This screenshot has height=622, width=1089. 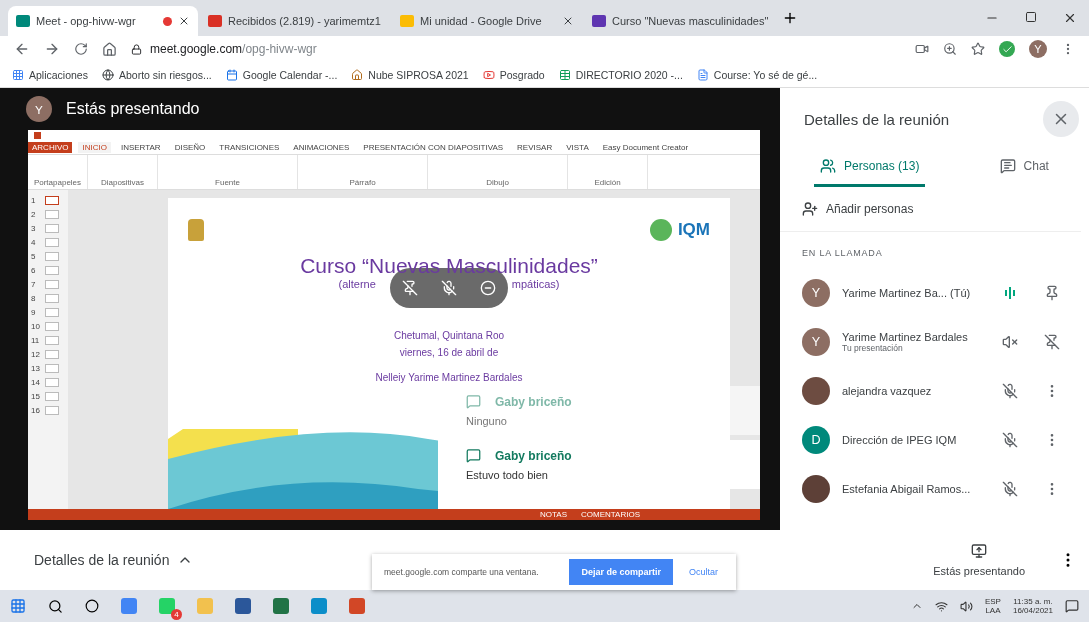 What do you see at coordinates (1031, 17) in the screenshot?
I see `restore-icon` at bounding box center [1031, 17].